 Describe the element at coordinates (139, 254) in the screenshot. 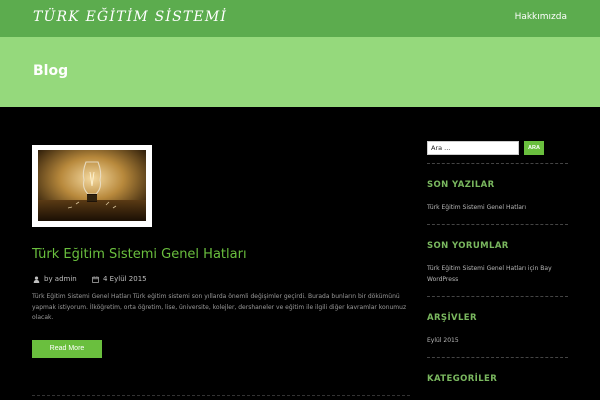

I see `post-title: Türk Eğitim Sistemi Genel Hatları` at that location.